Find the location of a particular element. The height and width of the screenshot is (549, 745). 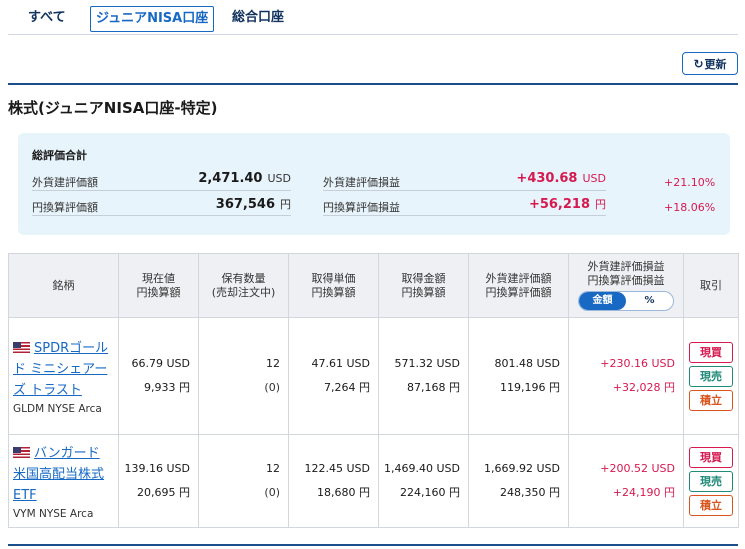

value-usd: 1,669.92 USD is located at coordinates (522, 468).